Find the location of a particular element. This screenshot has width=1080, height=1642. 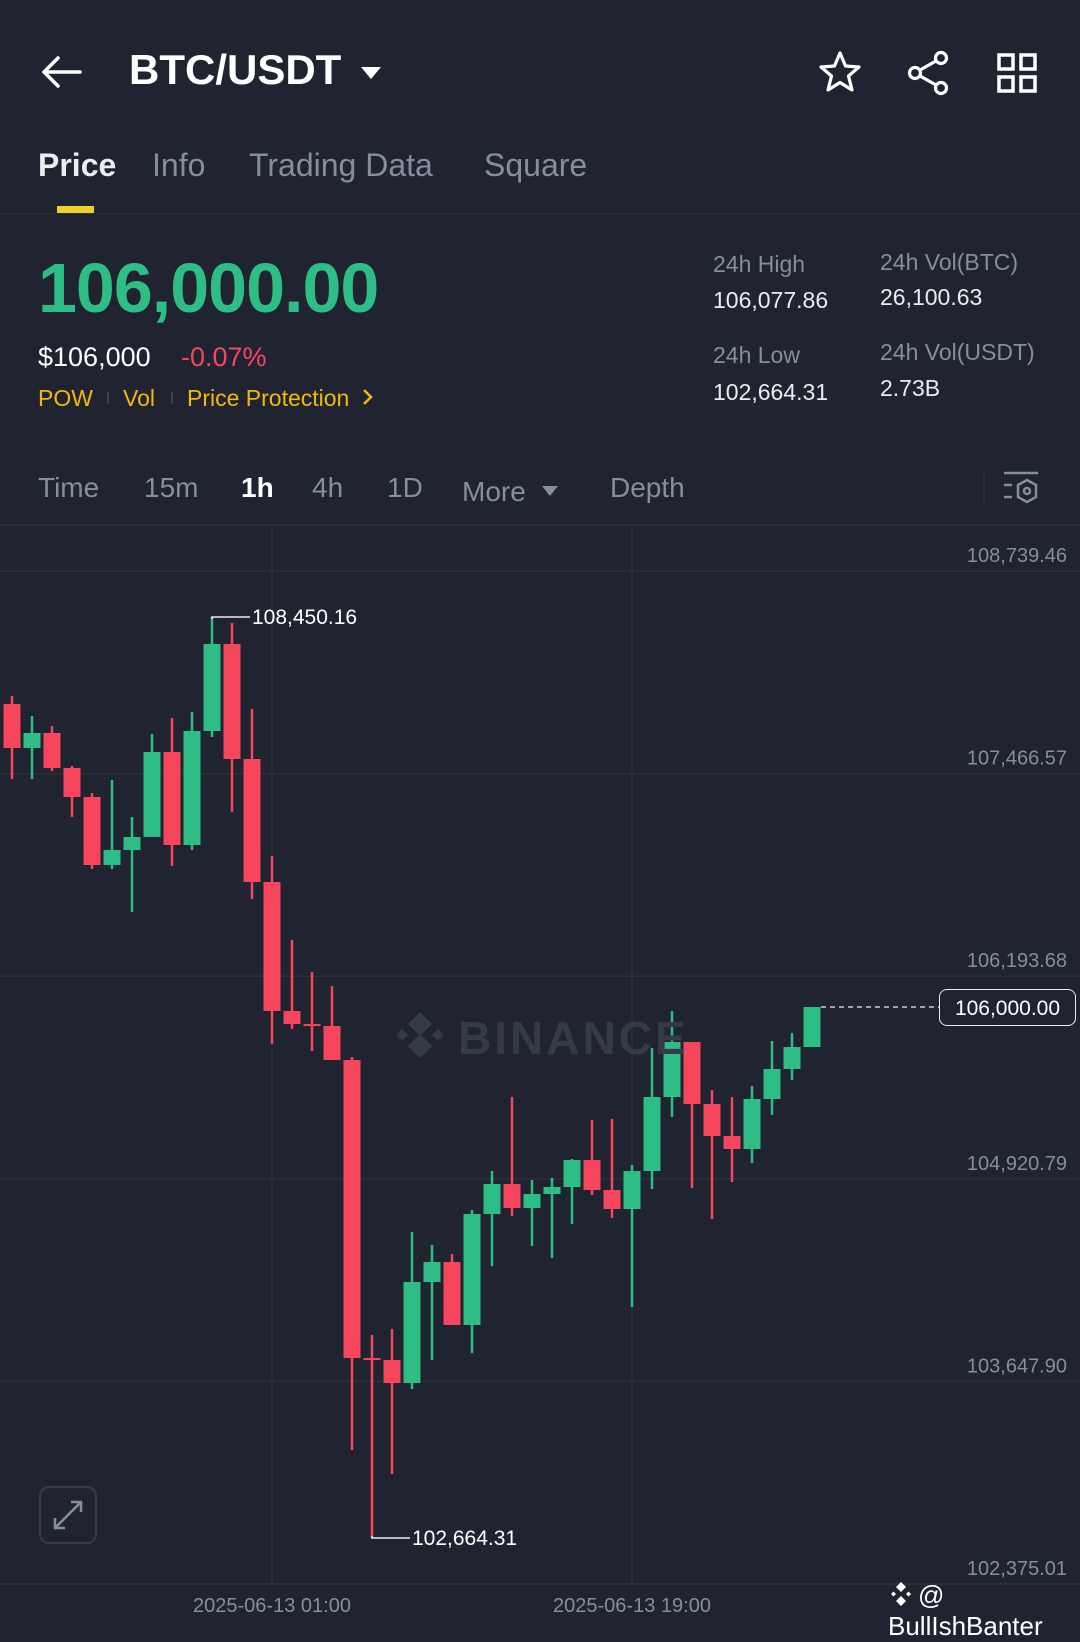

fullscreen-button is located at coordinates (68, 1515).